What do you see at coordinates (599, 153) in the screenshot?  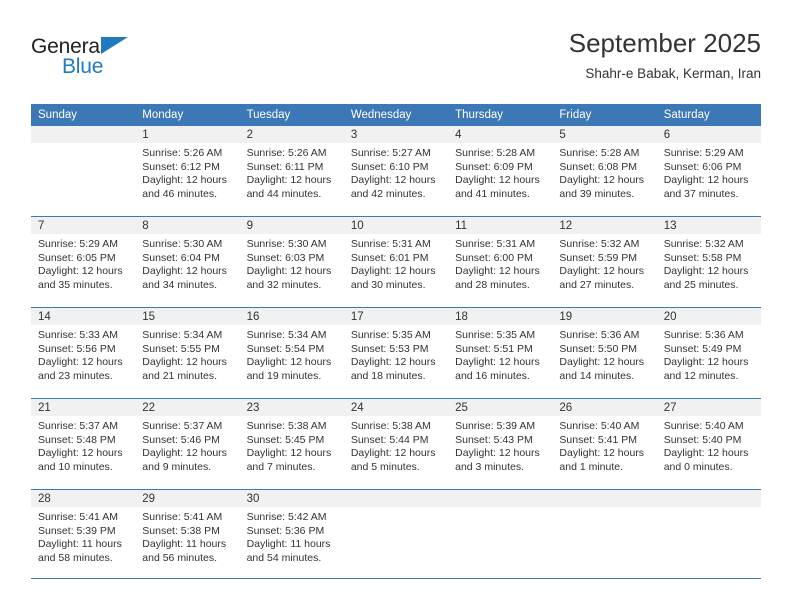 I see `sunrise-text: Sunrise: 5:28 AM` at bounding box center [599, 153].